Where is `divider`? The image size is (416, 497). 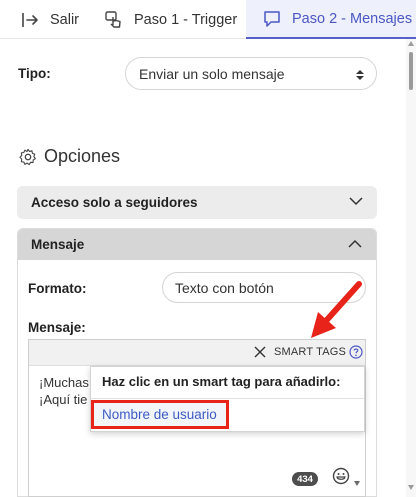
divider is located at coordinates (227, 398).